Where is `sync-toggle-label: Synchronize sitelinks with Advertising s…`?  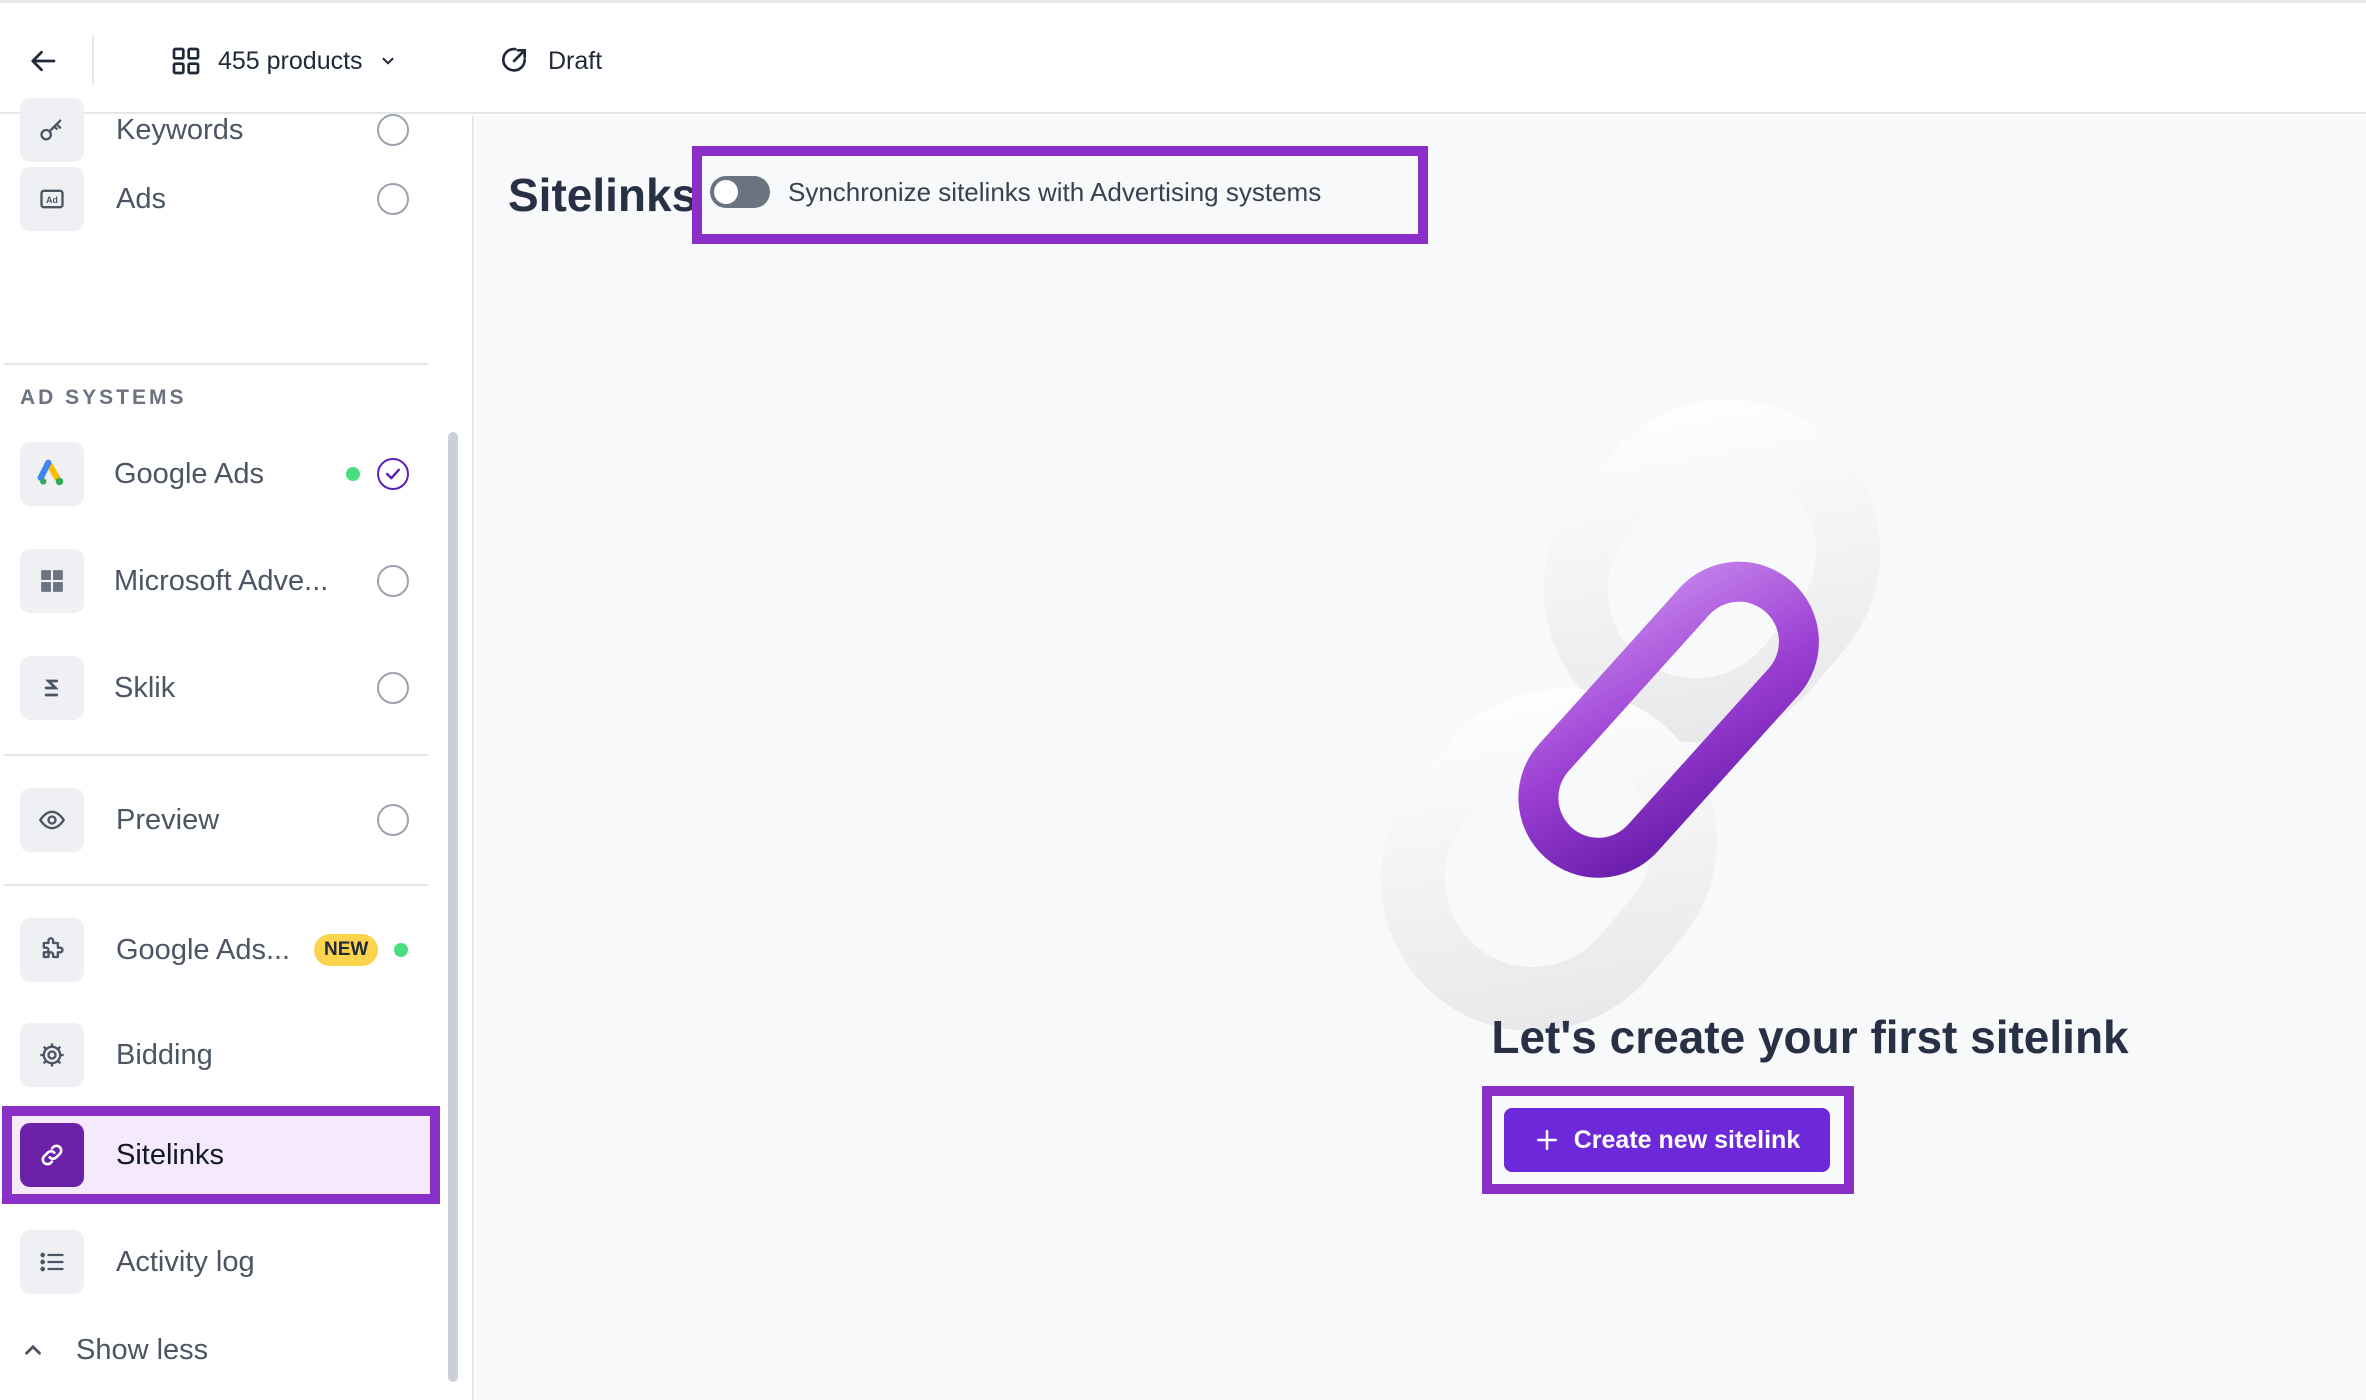
sync-toggle-label: Synchronize sitelinks with Advertising s… is located at coordinates (1055, 191).